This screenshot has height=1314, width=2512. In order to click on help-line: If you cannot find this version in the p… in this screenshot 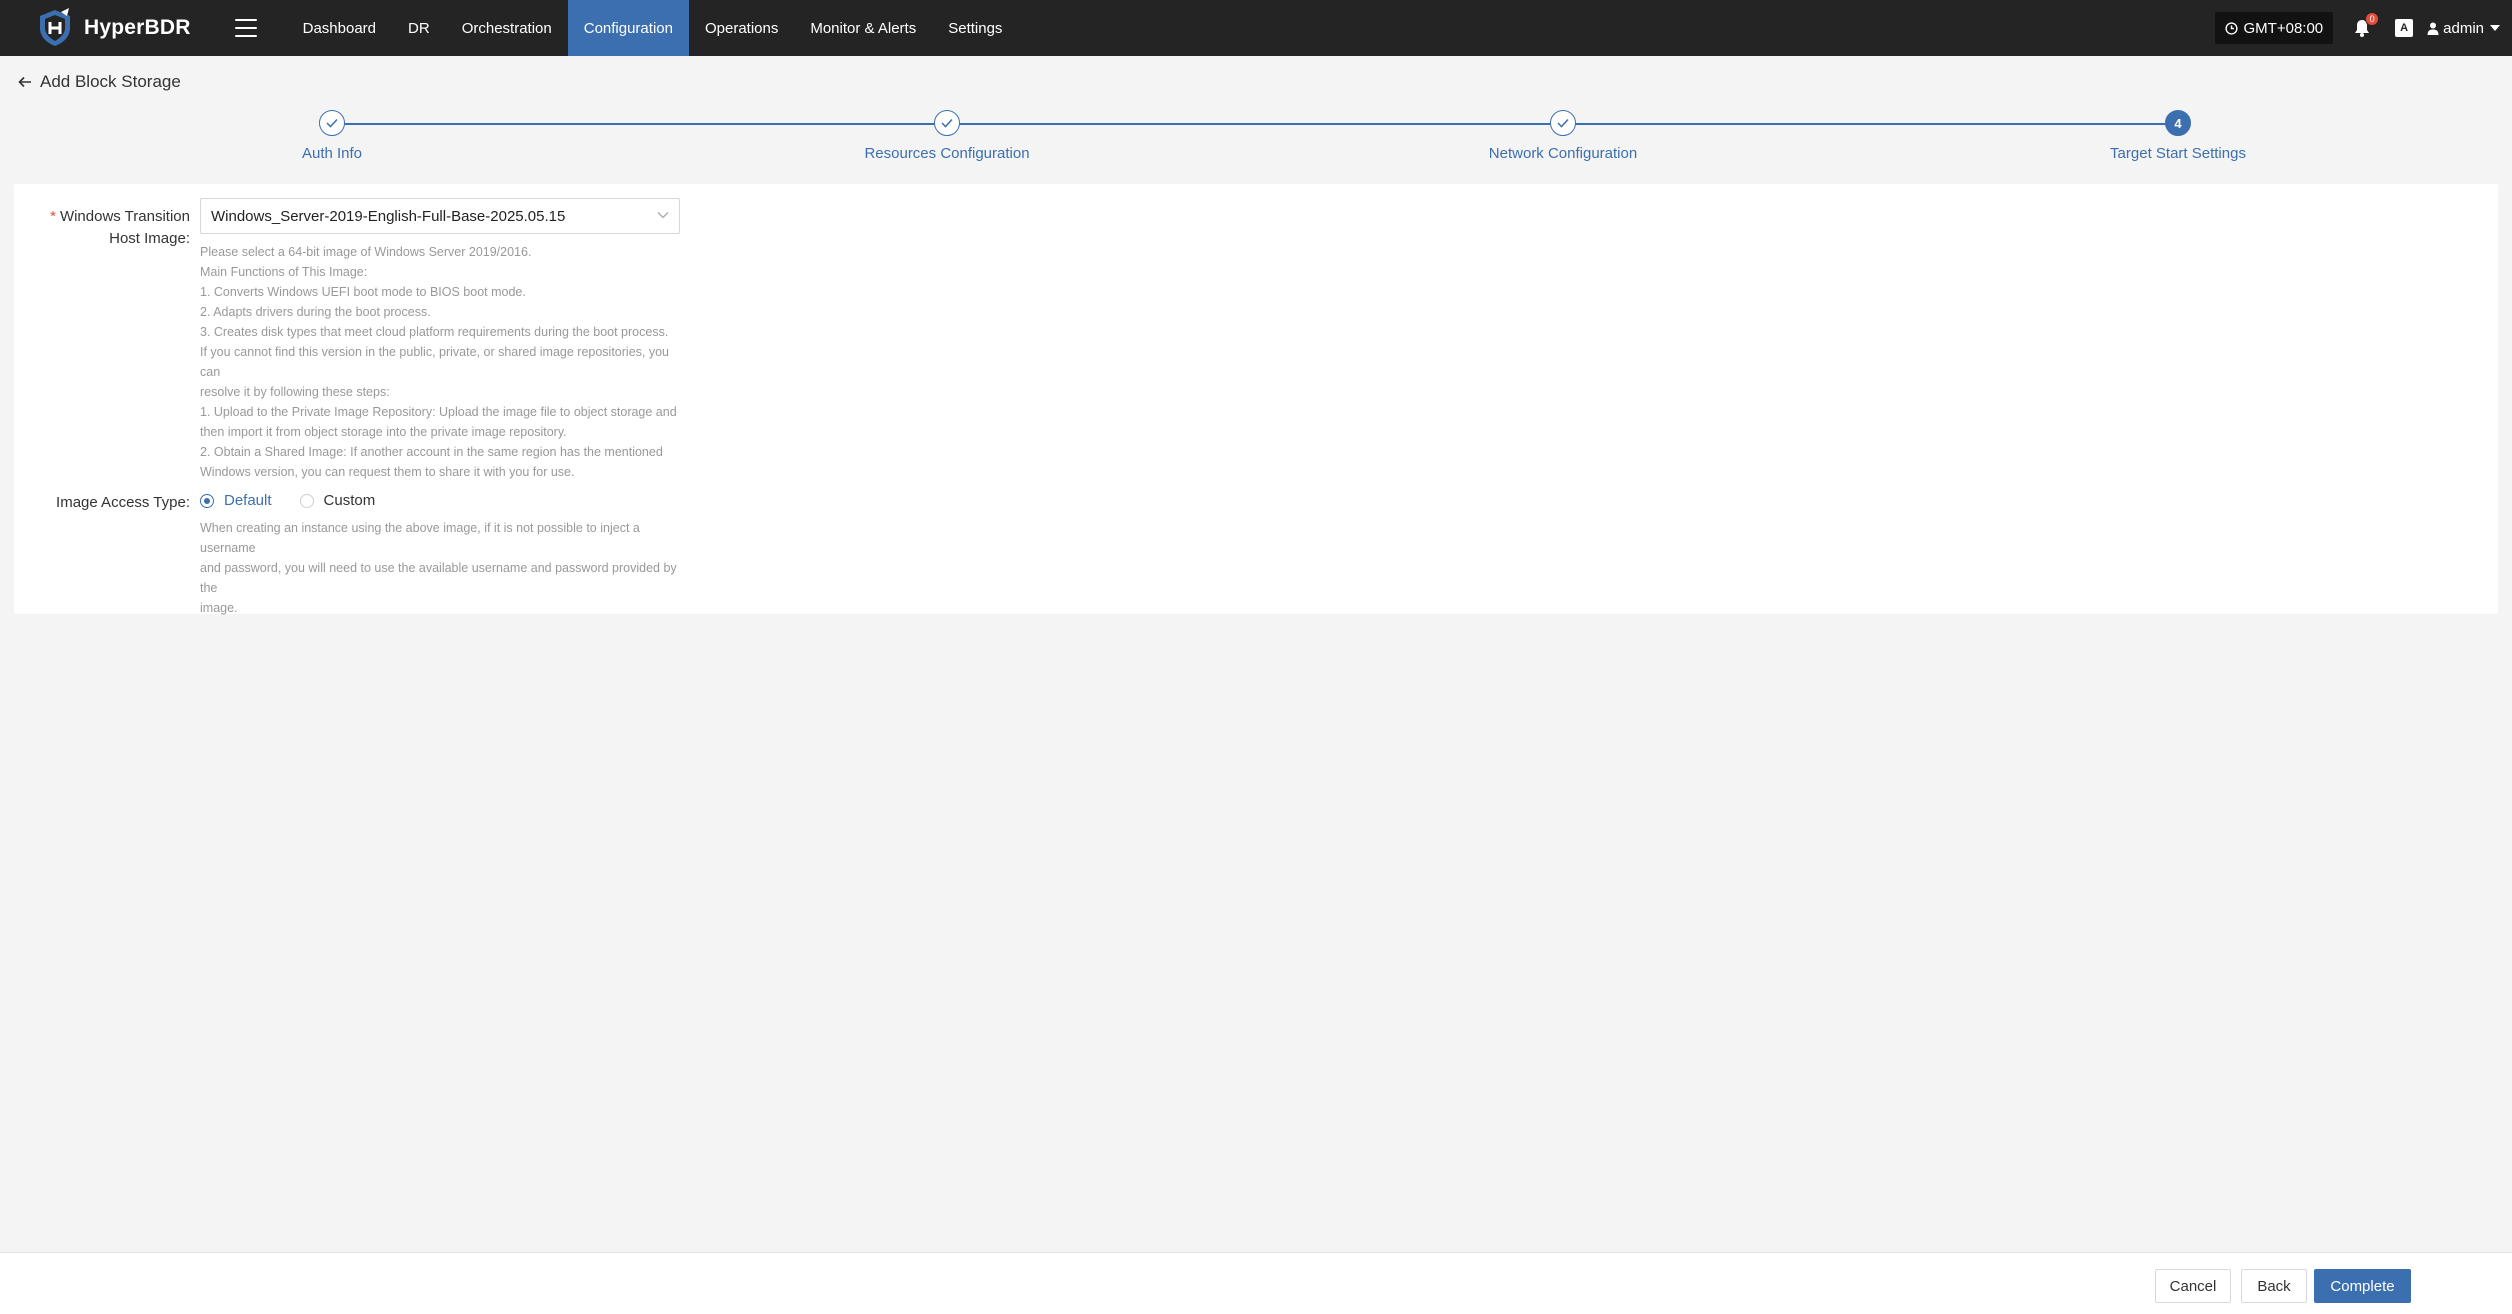, I will do `click(435, 362)`.